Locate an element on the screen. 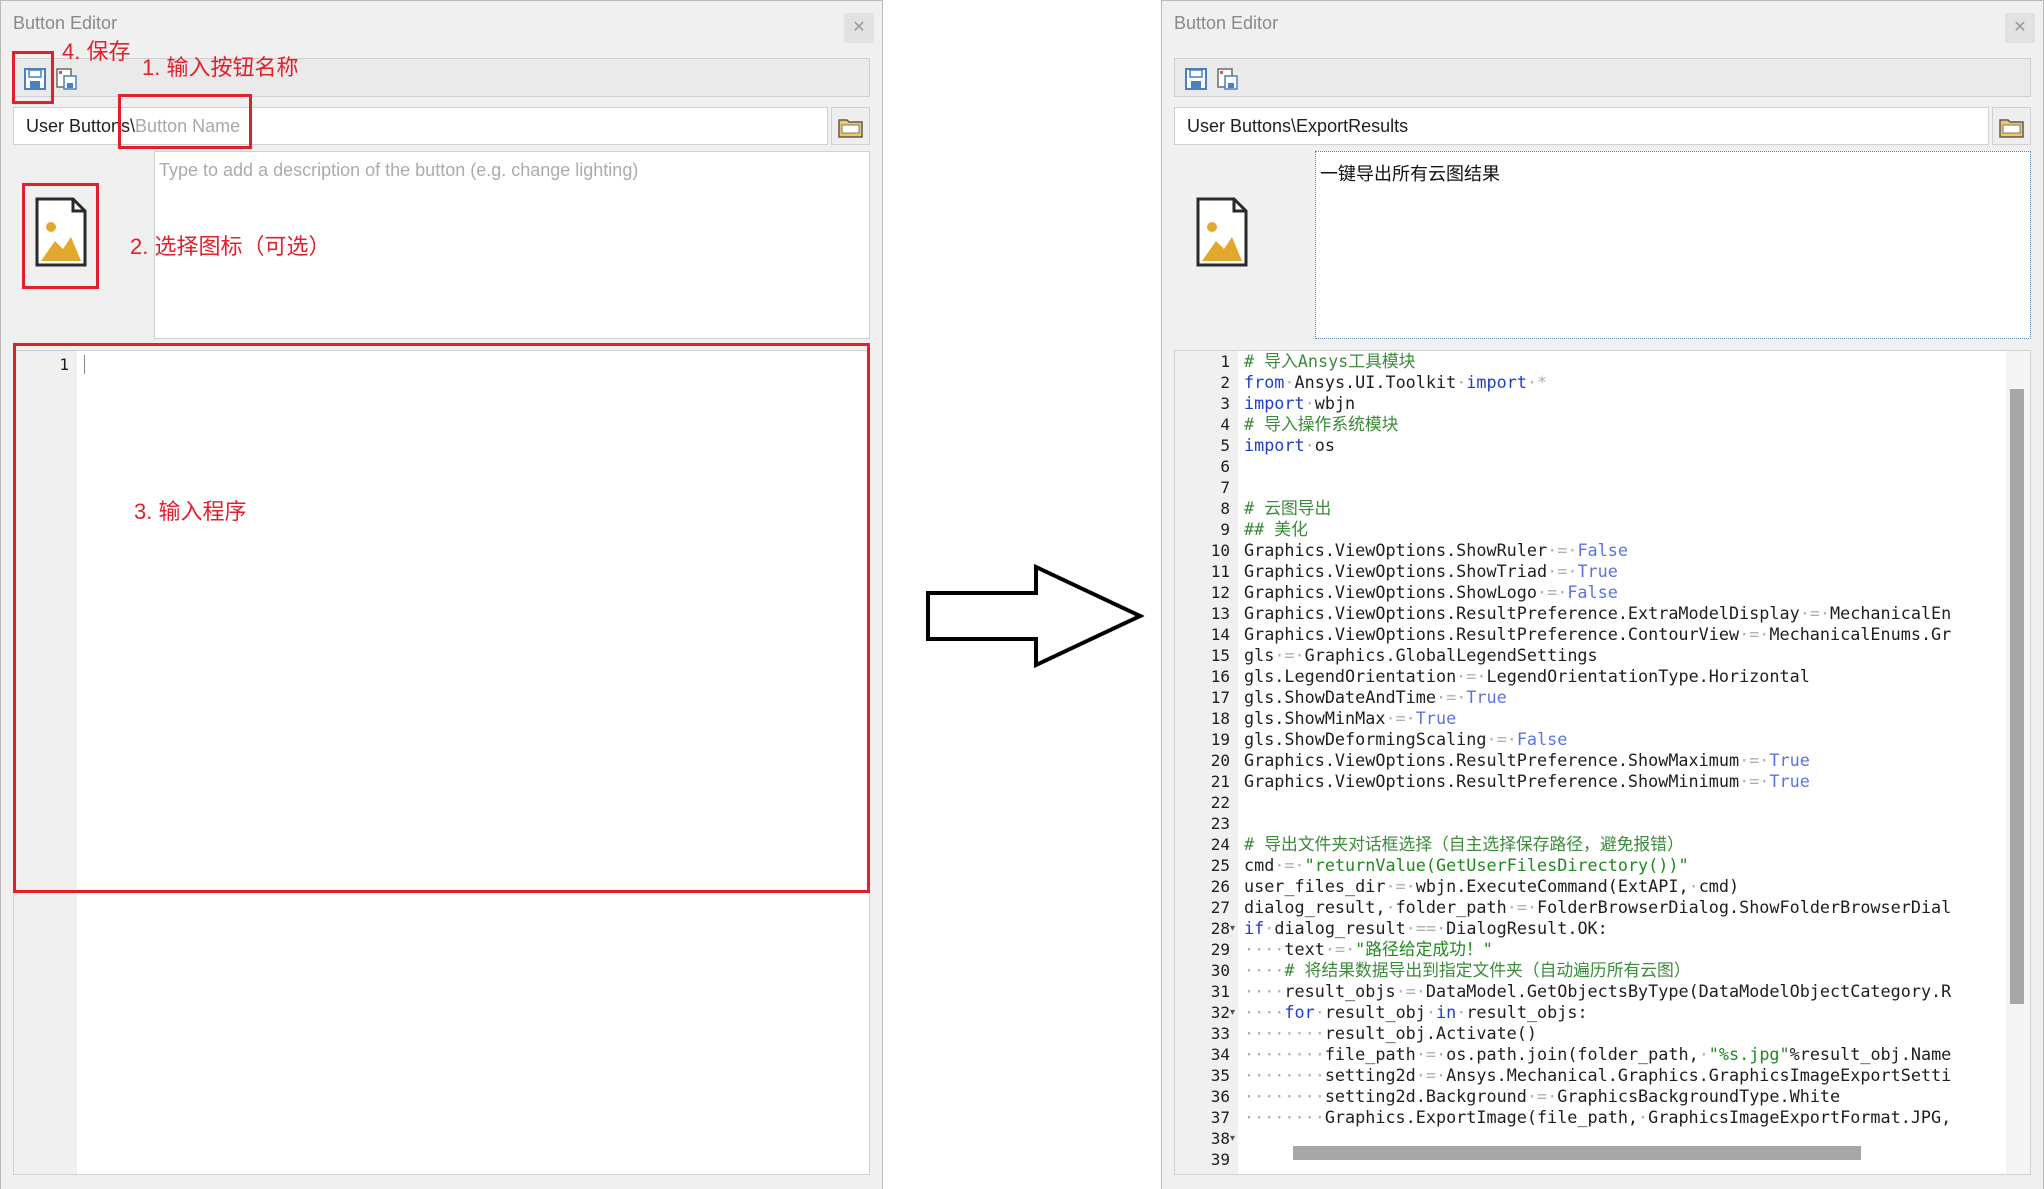 This screenshot has height=1189, width=2044. line-number: 16 is located at coordinates (1220, 676).